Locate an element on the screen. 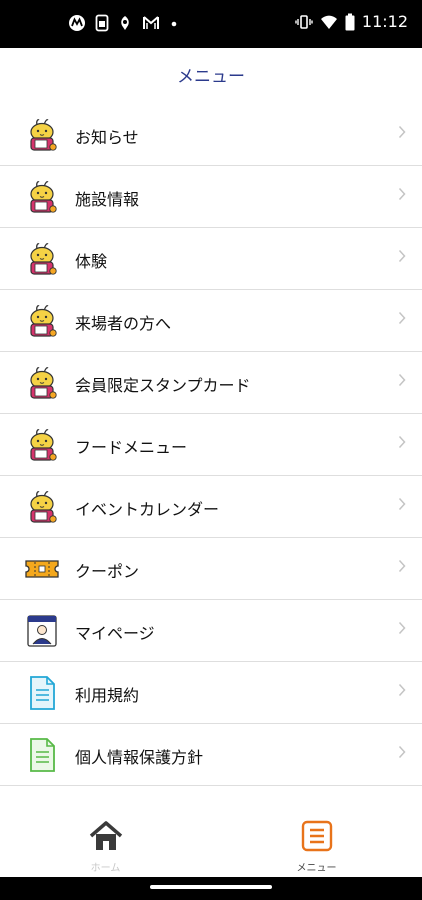  status-left-icons is located at coordinates (123, 23).